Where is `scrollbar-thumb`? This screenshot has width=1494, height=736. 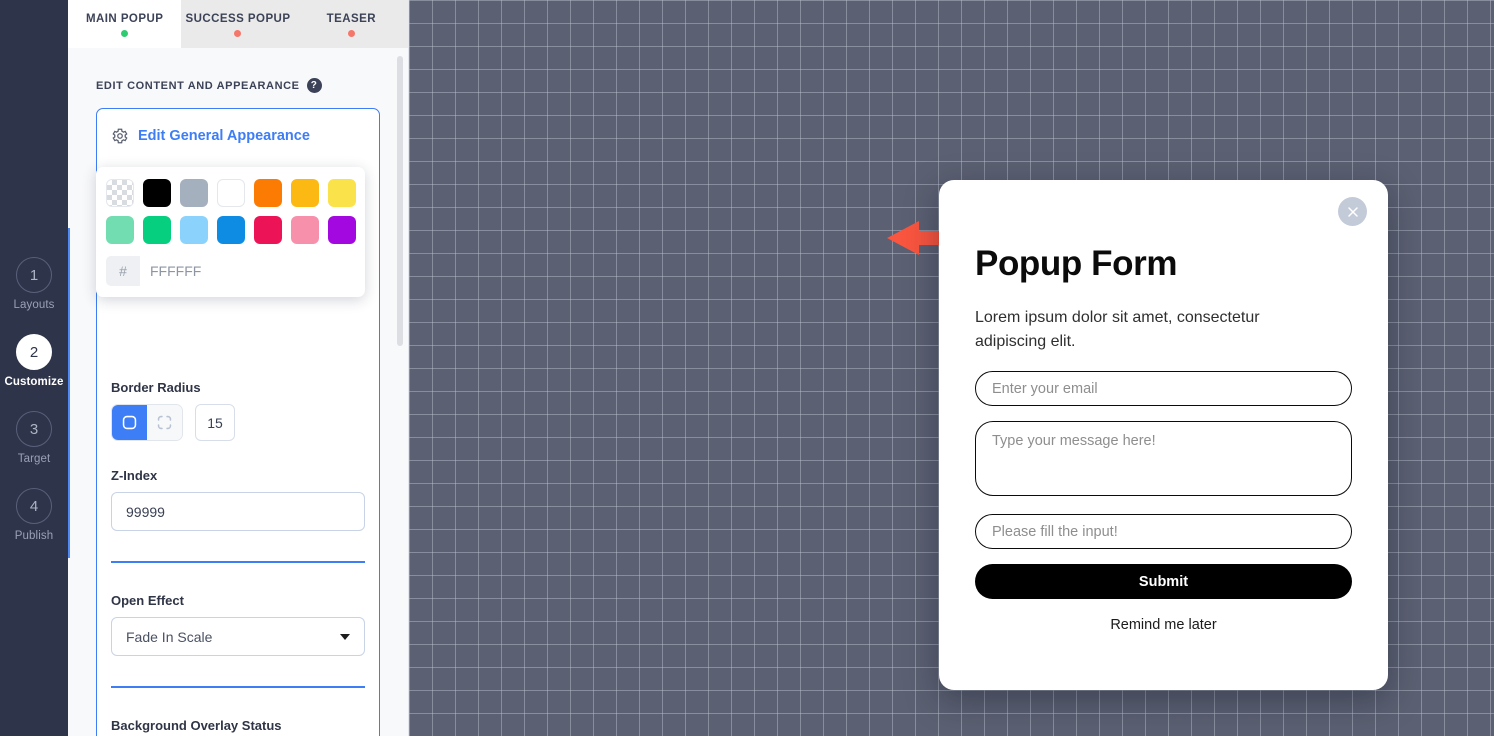 scrollbar-thumb is located at coordinates (400, 201).